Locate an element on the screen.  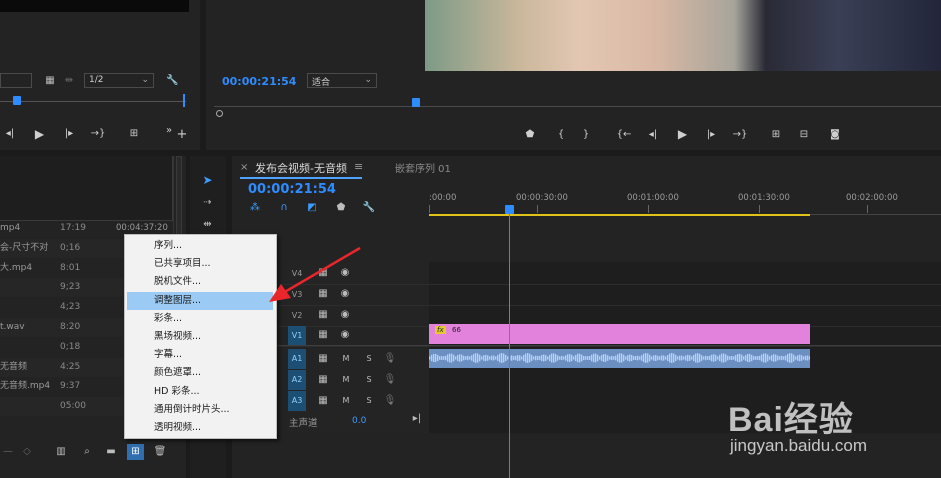
mark-out-icon: } is located at coordinates (586, 134).